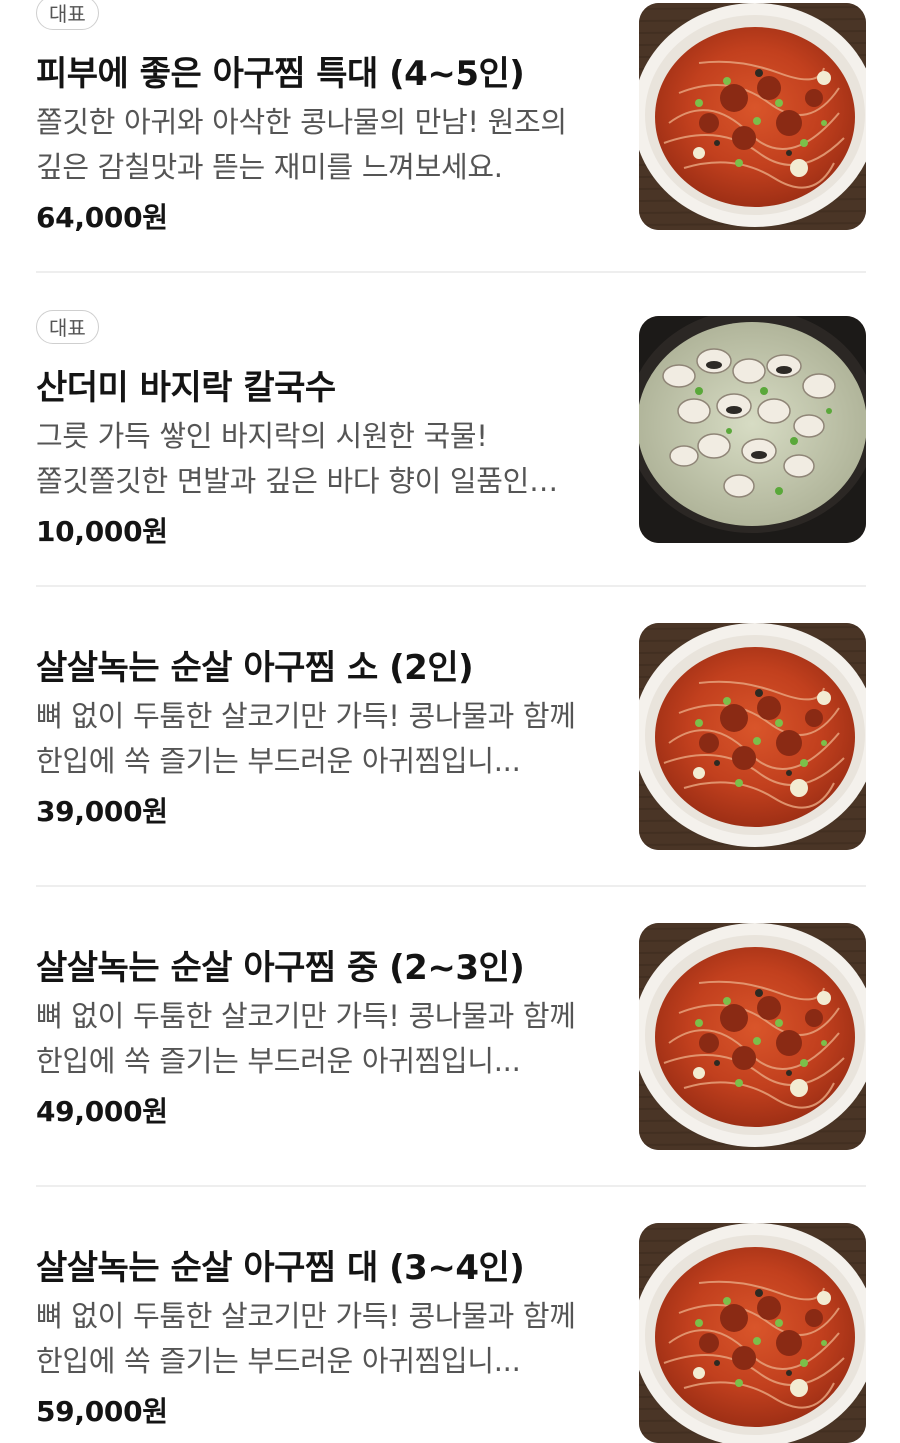  What do you see at coordinates (102, 1411) in the screenshot?
I see `menu-item-price: 59,000원` at bounding box center [102, 1411].